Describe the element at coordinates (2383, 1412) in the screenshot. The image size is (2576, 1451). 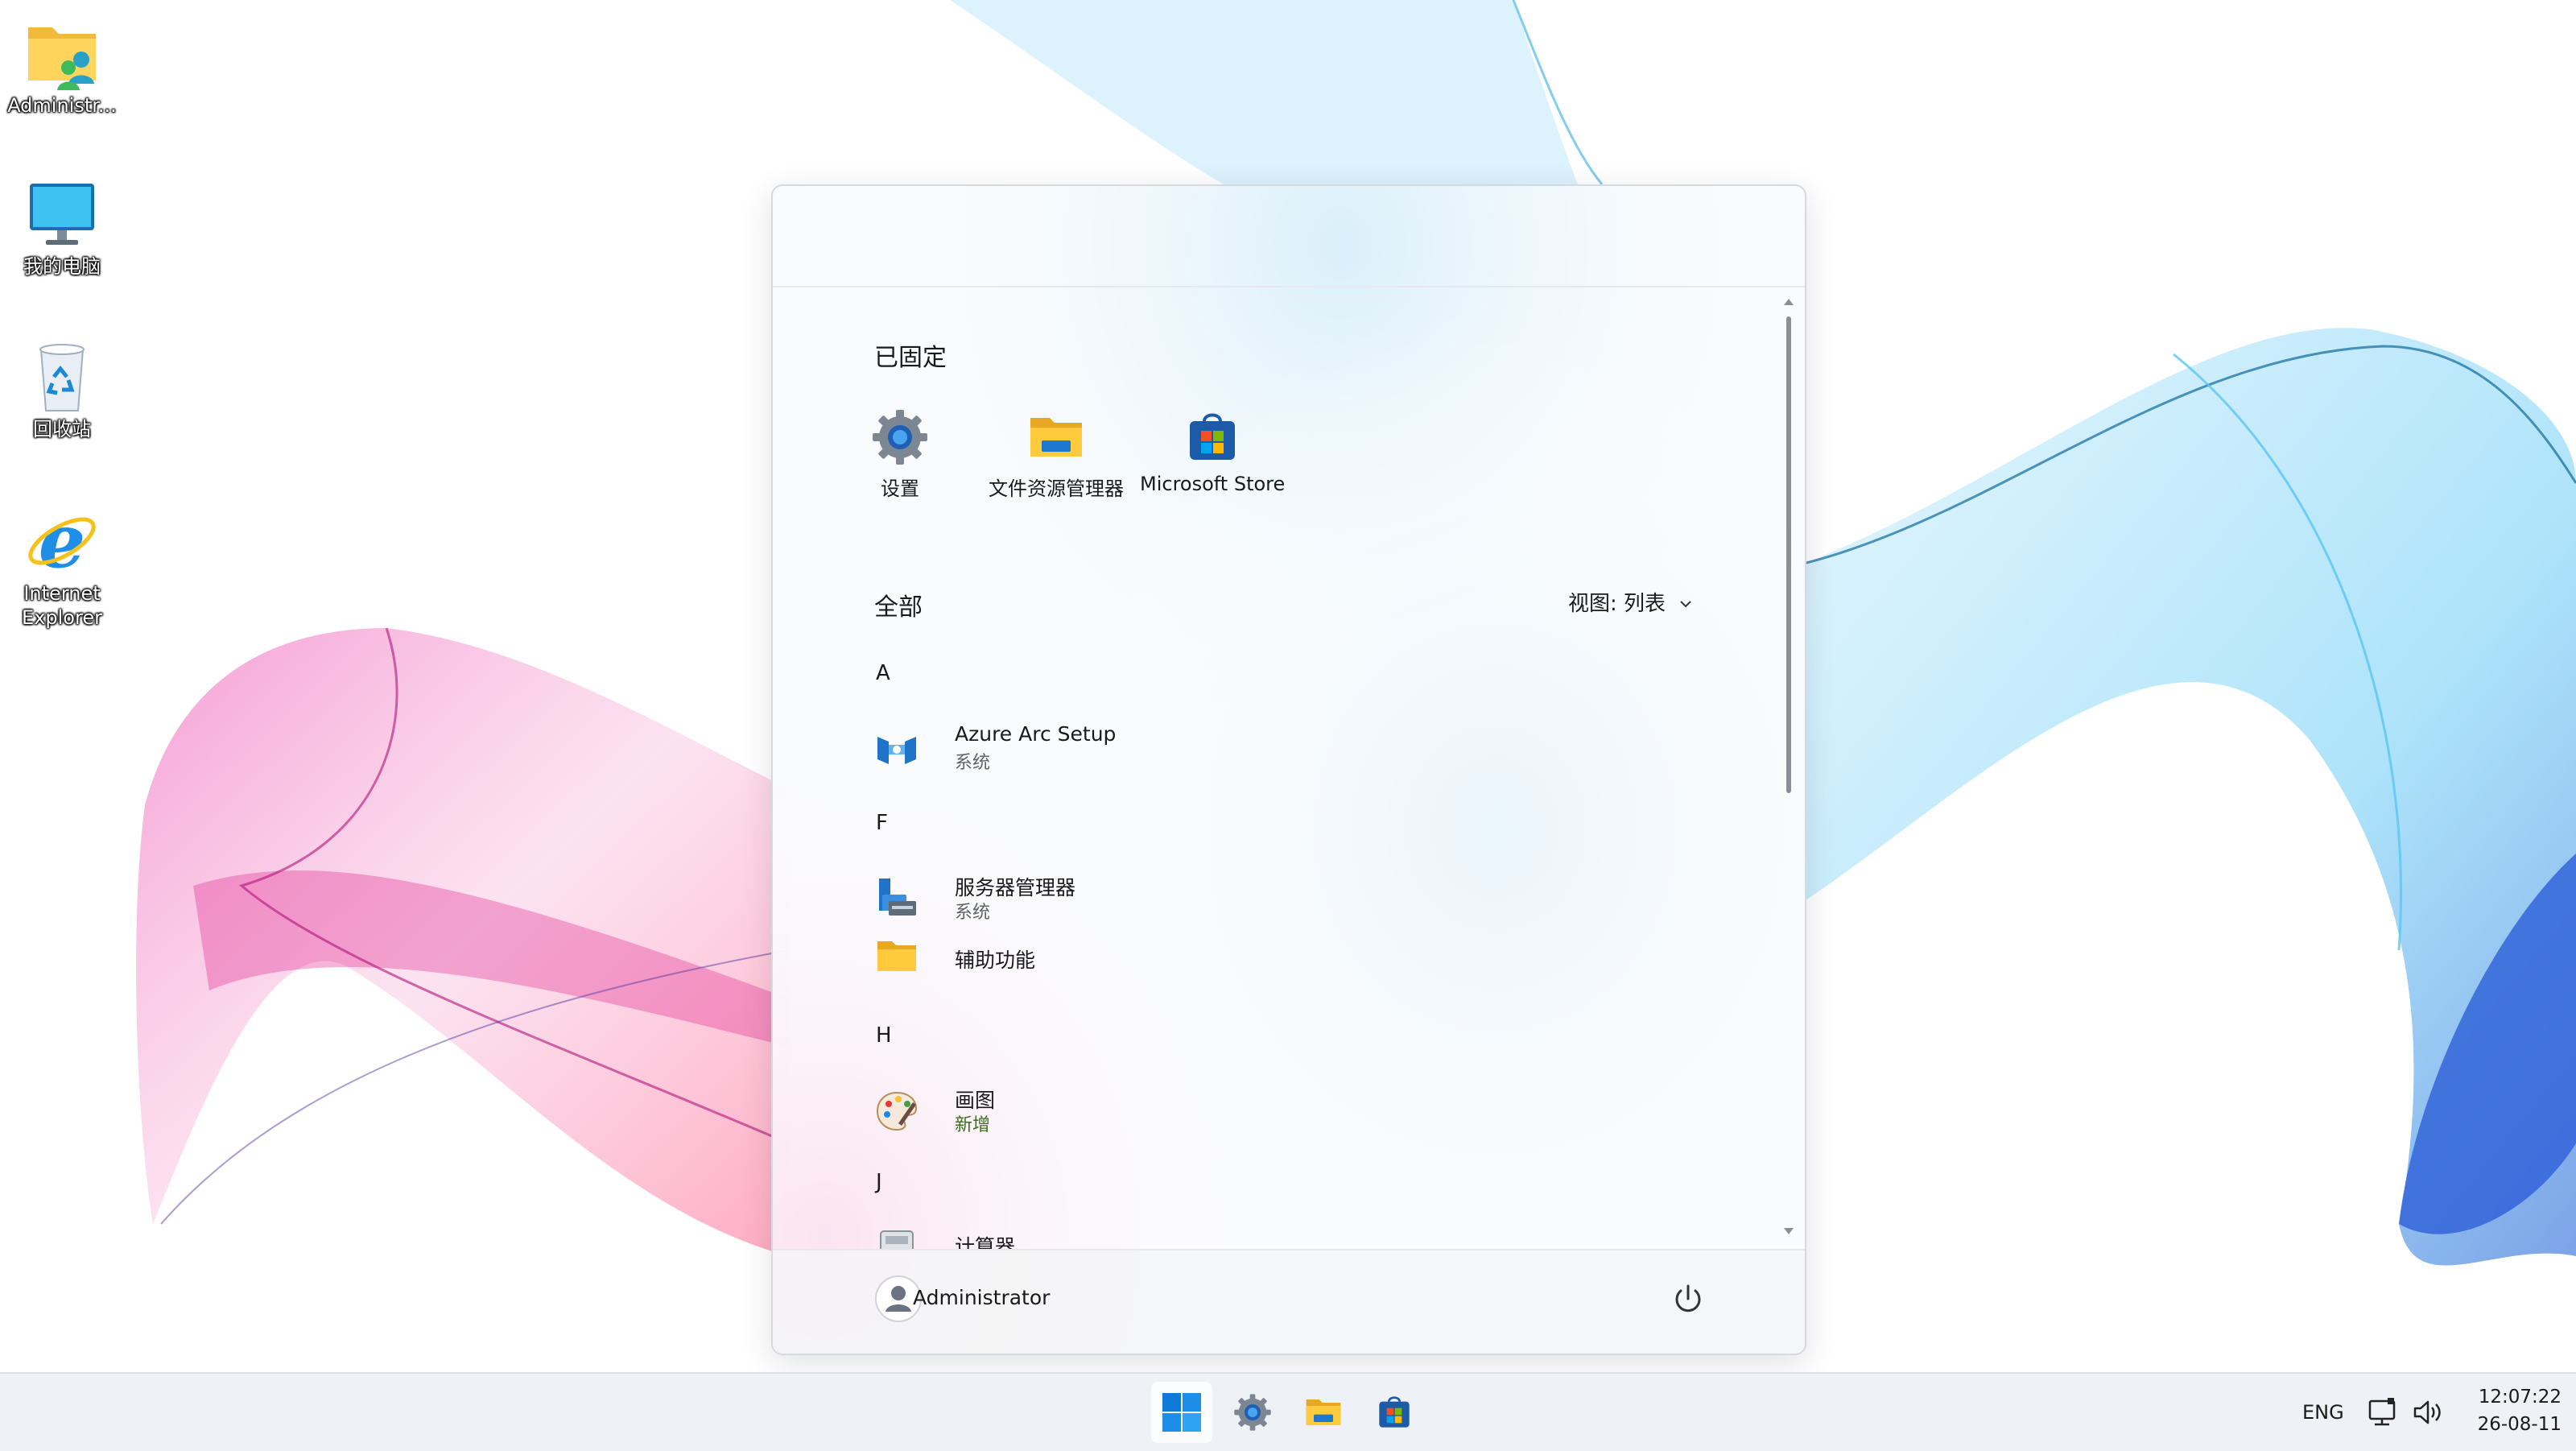
I see `network-icon` at that location.